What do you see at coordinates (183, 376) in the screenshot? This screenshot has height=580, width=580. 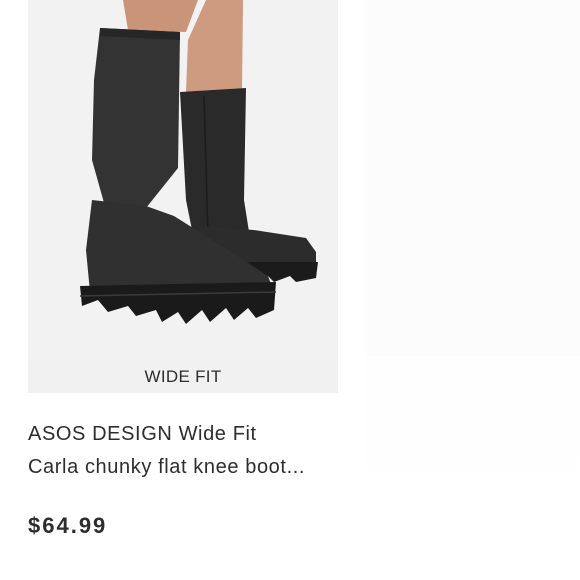 I see `wide-fit-badge: WIDE FIT` at bounding box center [183, 376].